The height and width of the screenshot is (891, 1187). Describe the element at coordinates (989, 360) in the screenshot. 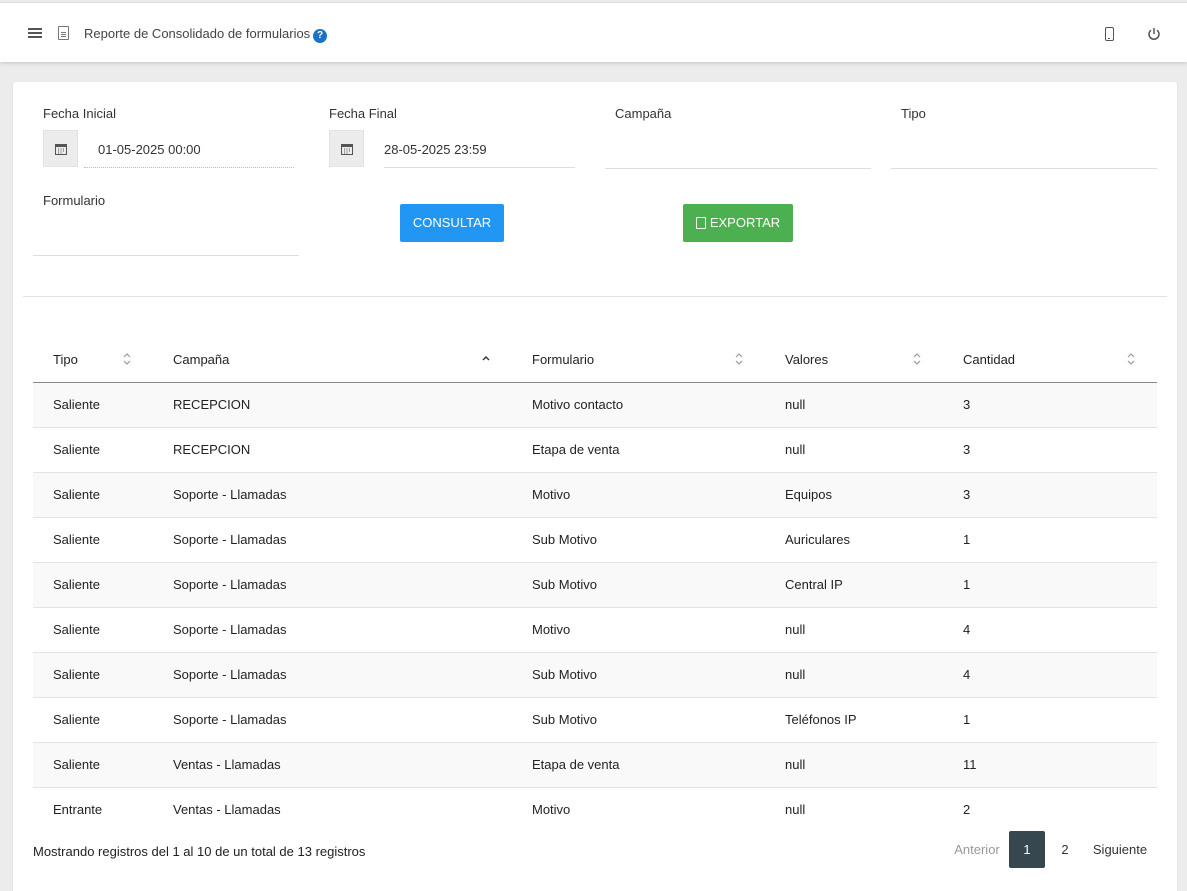

I see `column-header-label: Cantidad` at that location.